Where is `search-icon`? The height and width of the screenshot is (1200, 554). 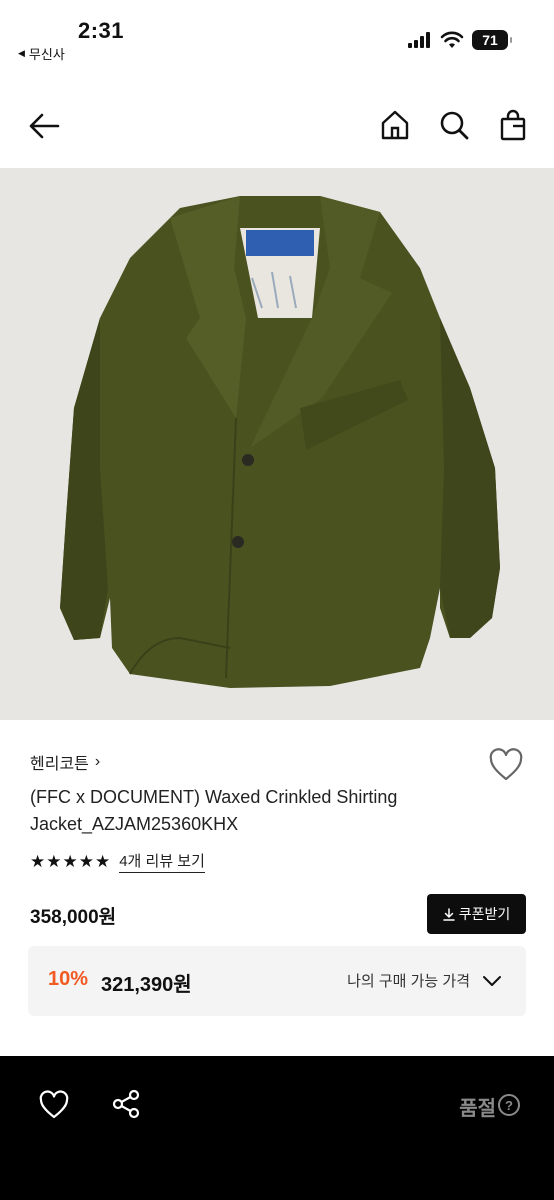 search-icon is located at coordinates (454, 125).